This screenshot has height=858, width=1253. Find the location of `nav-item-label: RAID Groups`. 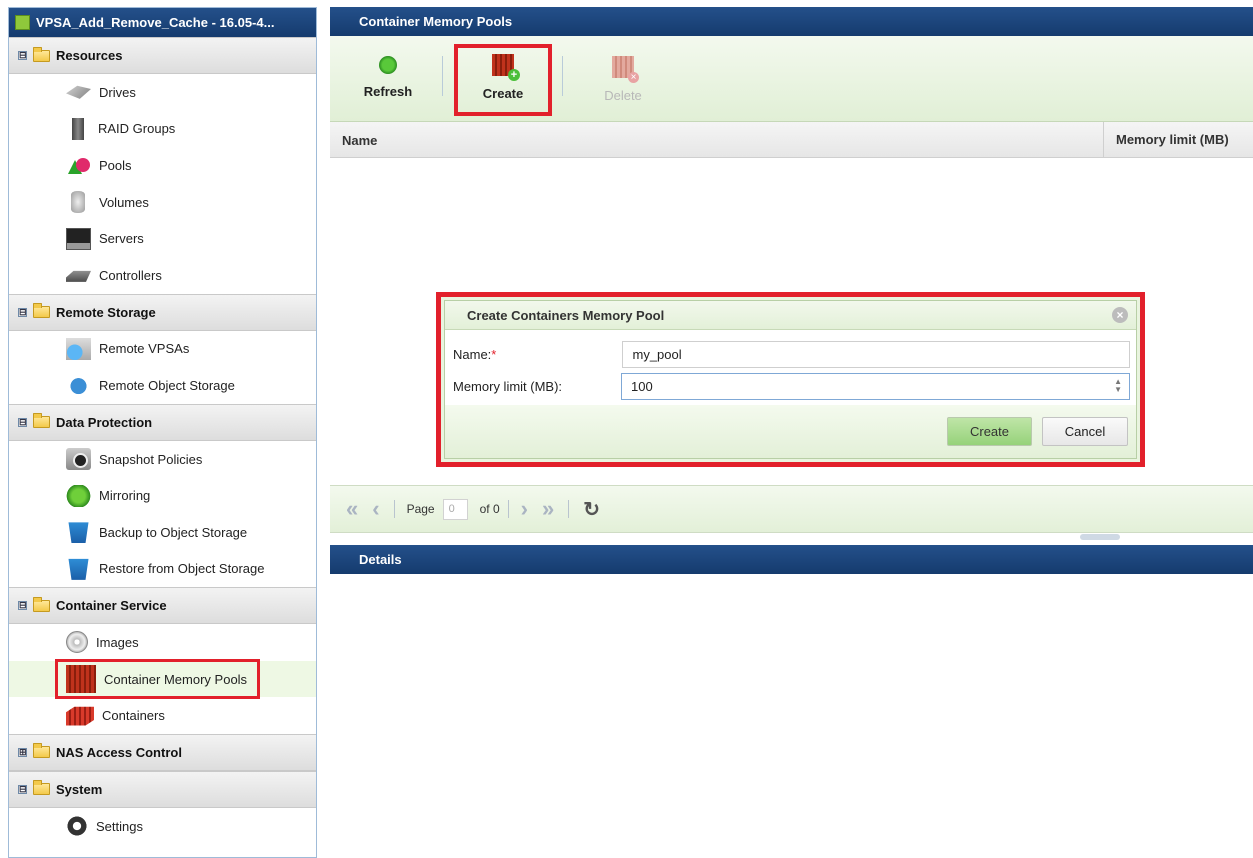

nav-item-label: RAID Groups is located at coordinates (137, 129).